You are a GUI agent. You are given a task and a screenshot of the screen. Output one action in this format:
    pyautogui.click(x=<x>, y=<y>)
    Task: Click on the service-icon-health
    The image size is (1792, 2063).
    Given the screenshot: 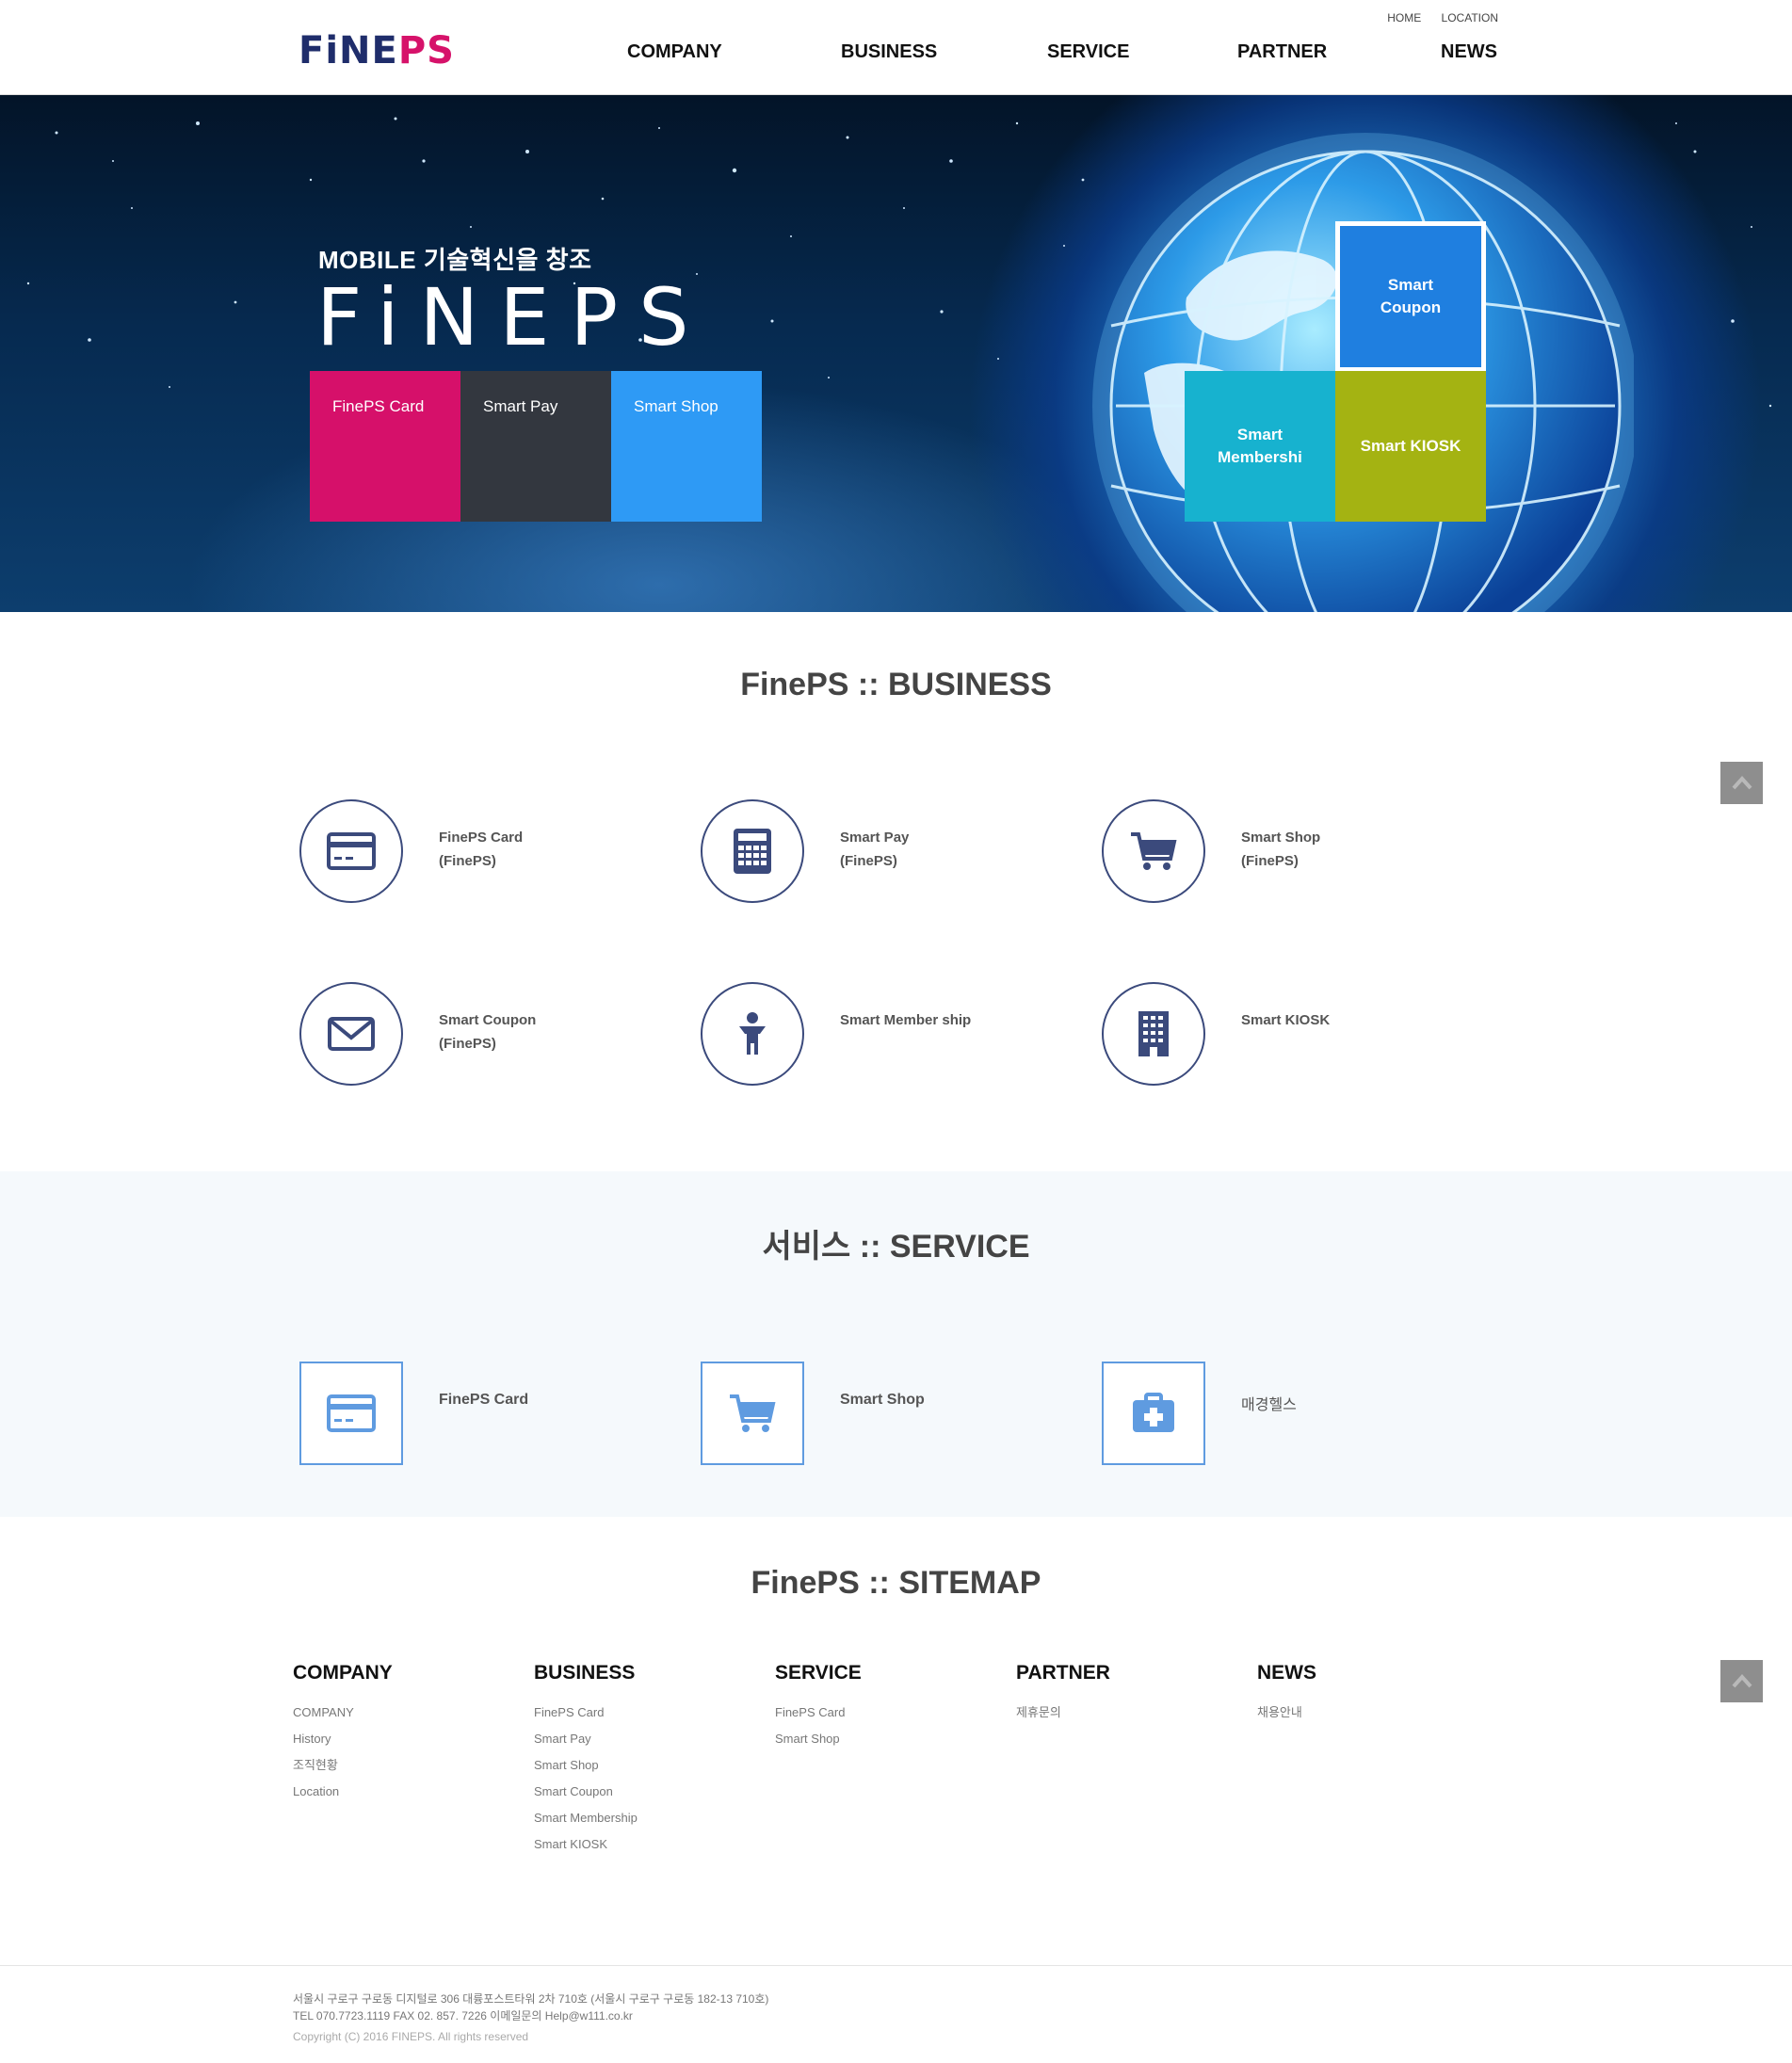 What is the action you would take?
    pyautogui.click(x=1153, y=1414)
    